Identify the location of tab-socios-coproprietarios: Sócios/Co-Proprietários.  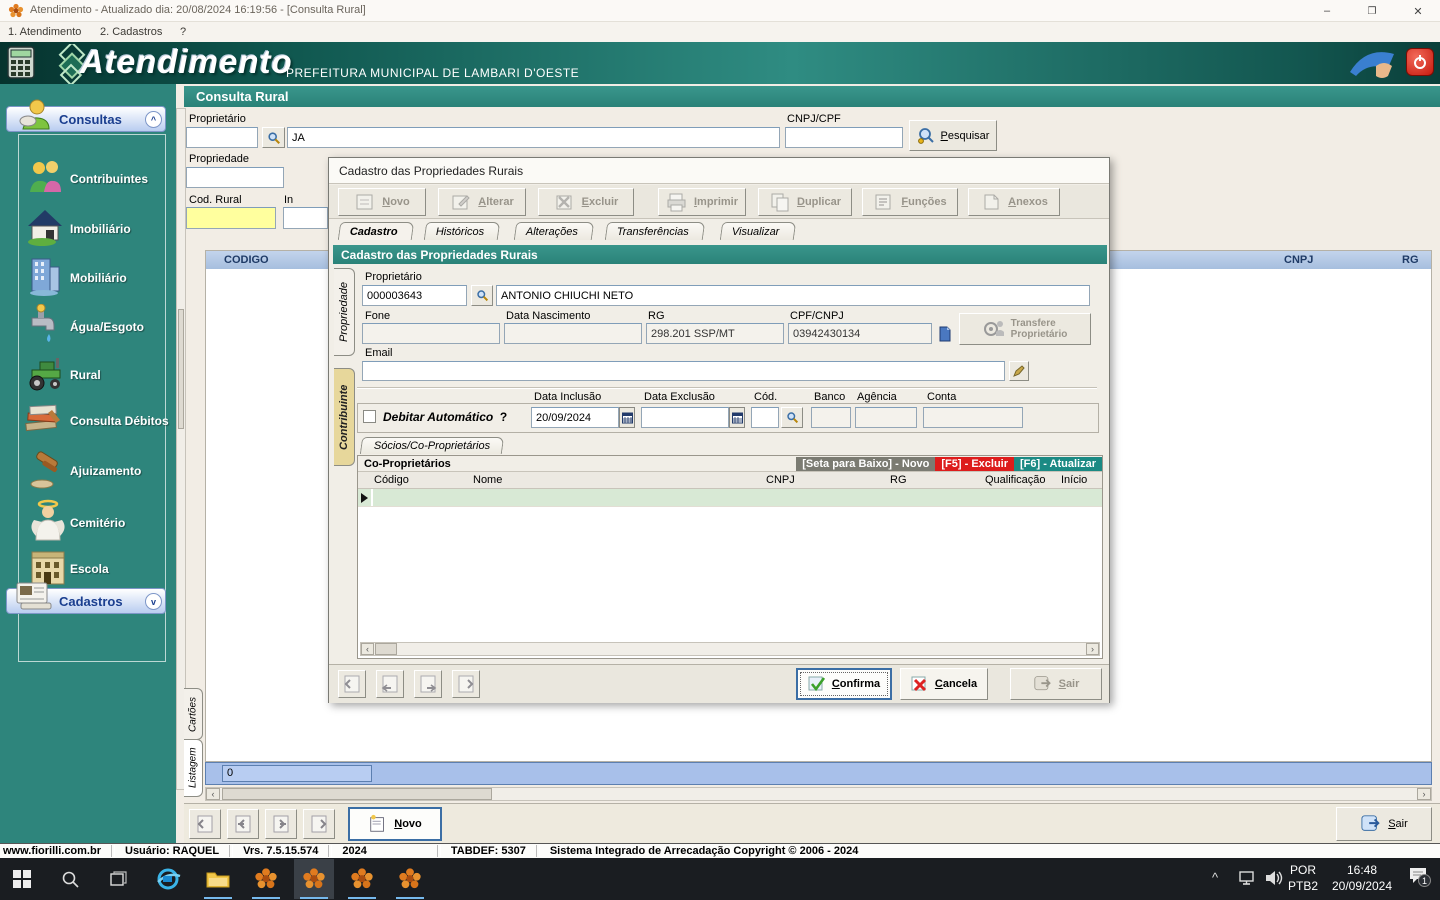
(432, 445).